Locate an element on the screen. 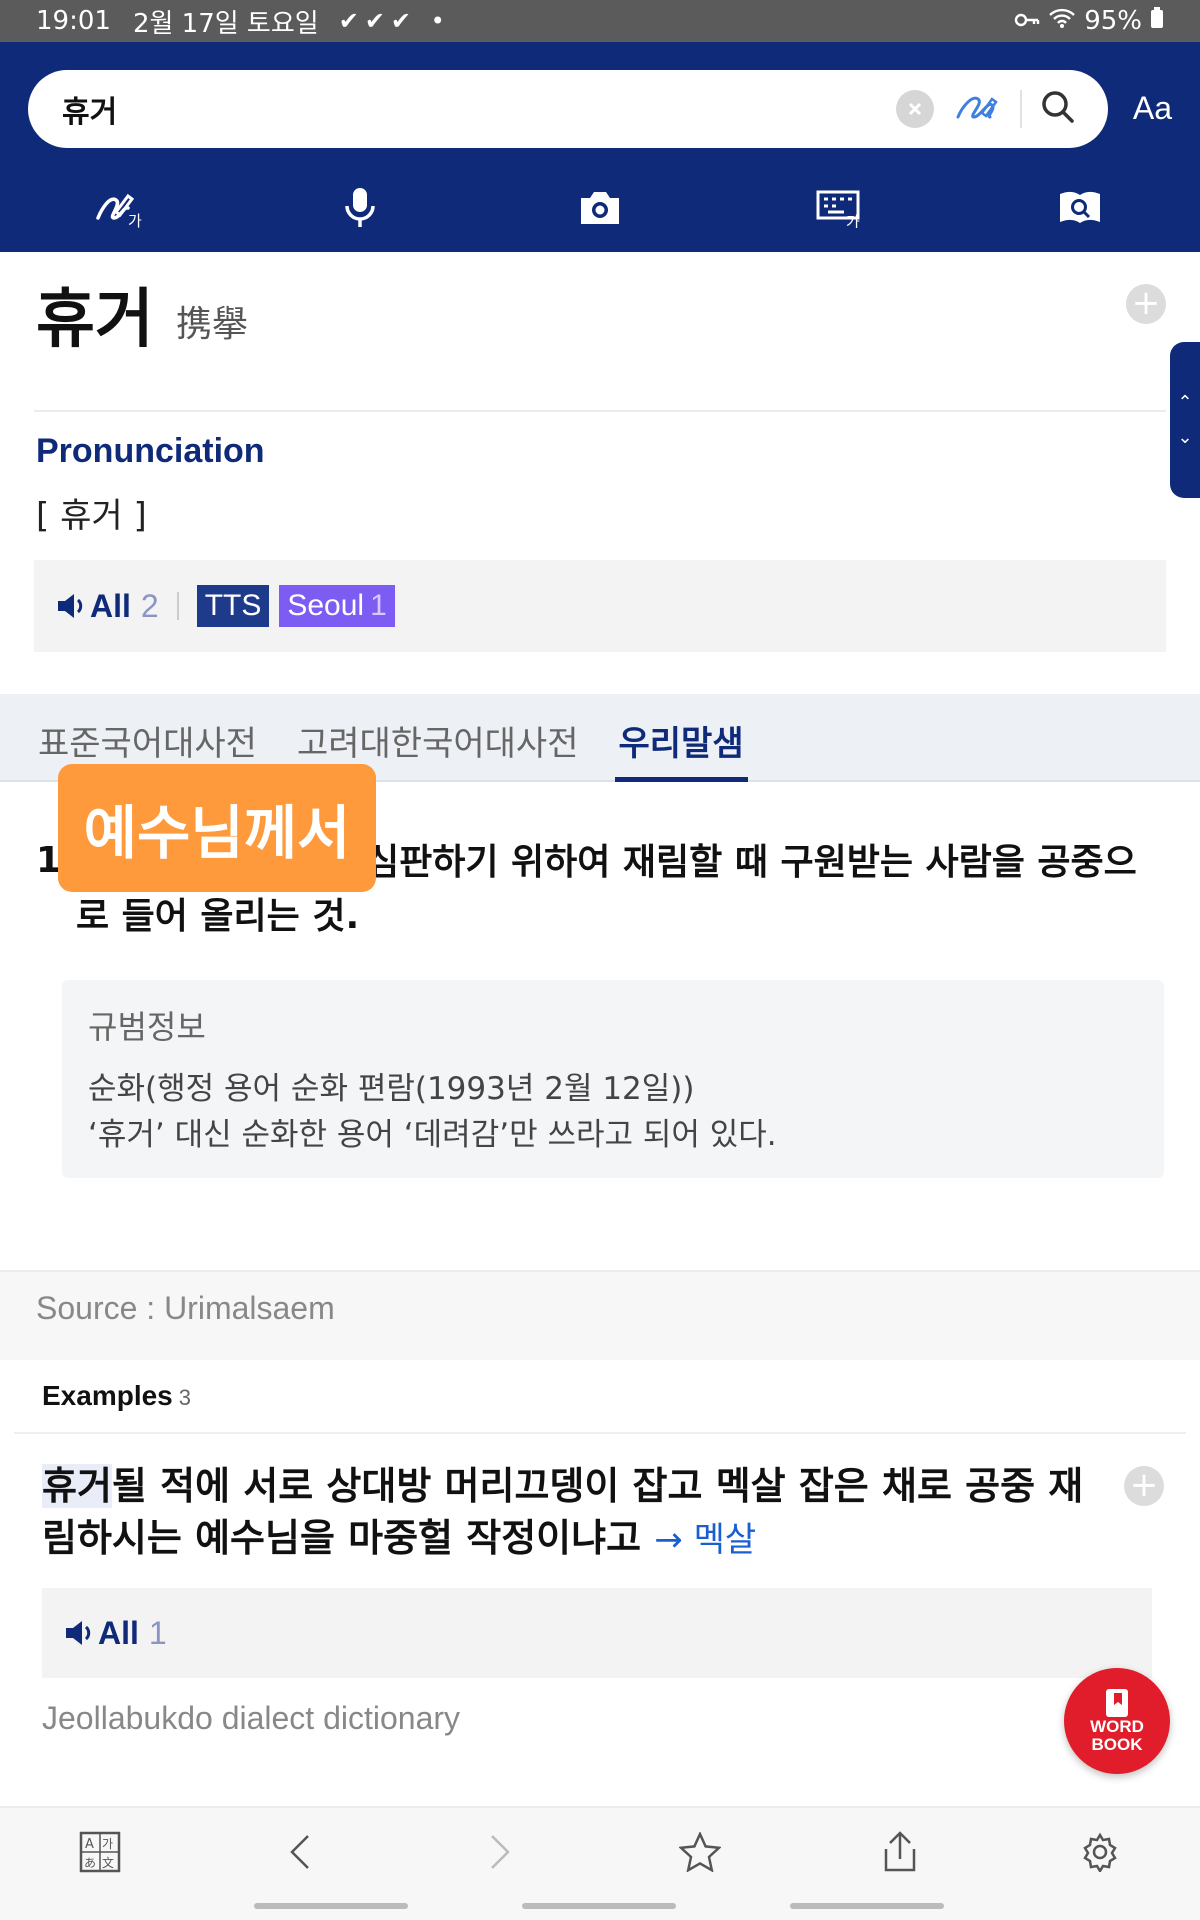 This screenshot has height=1920, width=1200. handwriting-ga-icon: 가 is located at coordinates (119, 211).